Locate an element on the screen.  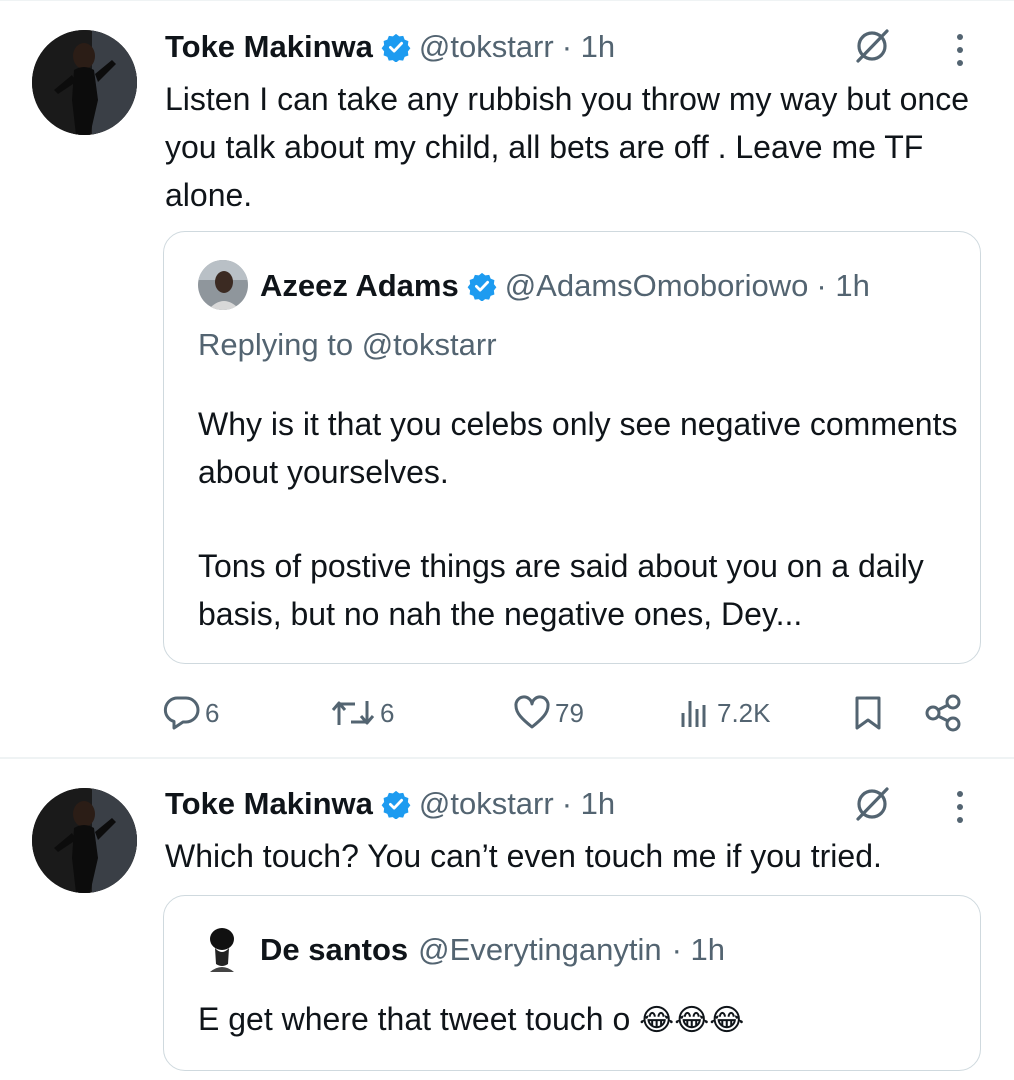
reply-icon is located at coordinates (182, 713).